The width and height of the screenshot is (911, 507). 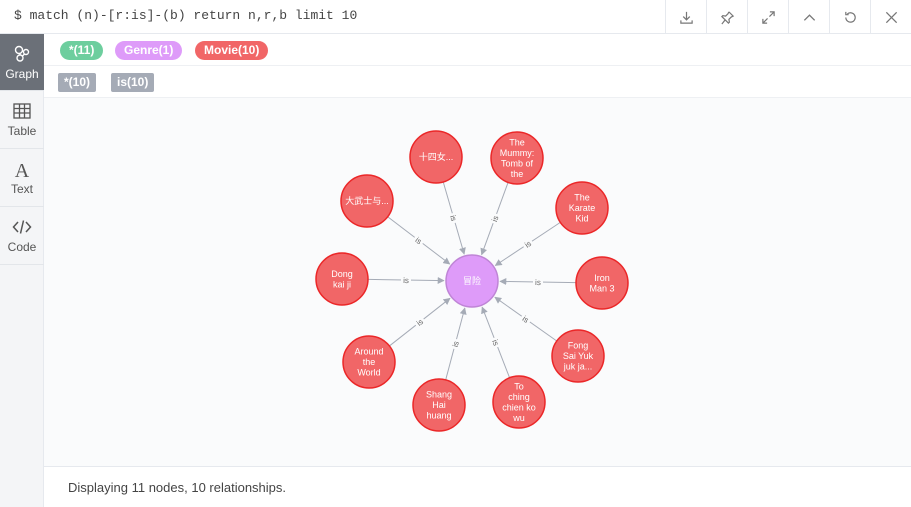 I want to click on table-view-button: Table, so click(x=22, y=120).